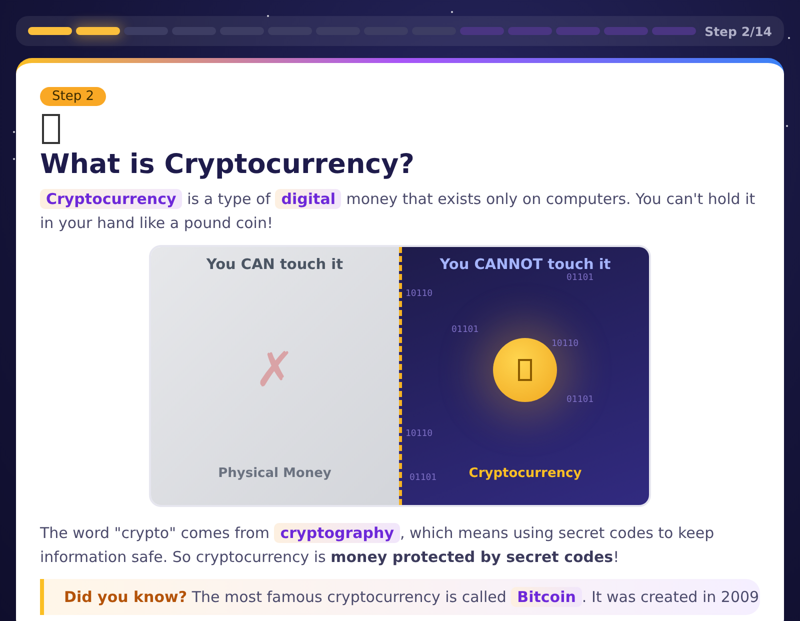 Image resolution: width=800 pixels, height=621 pixels. What do you see at coordinates (73, 96) in the screenshot?
I see `step-badge: Step 2` at bounding box center [73, 96].